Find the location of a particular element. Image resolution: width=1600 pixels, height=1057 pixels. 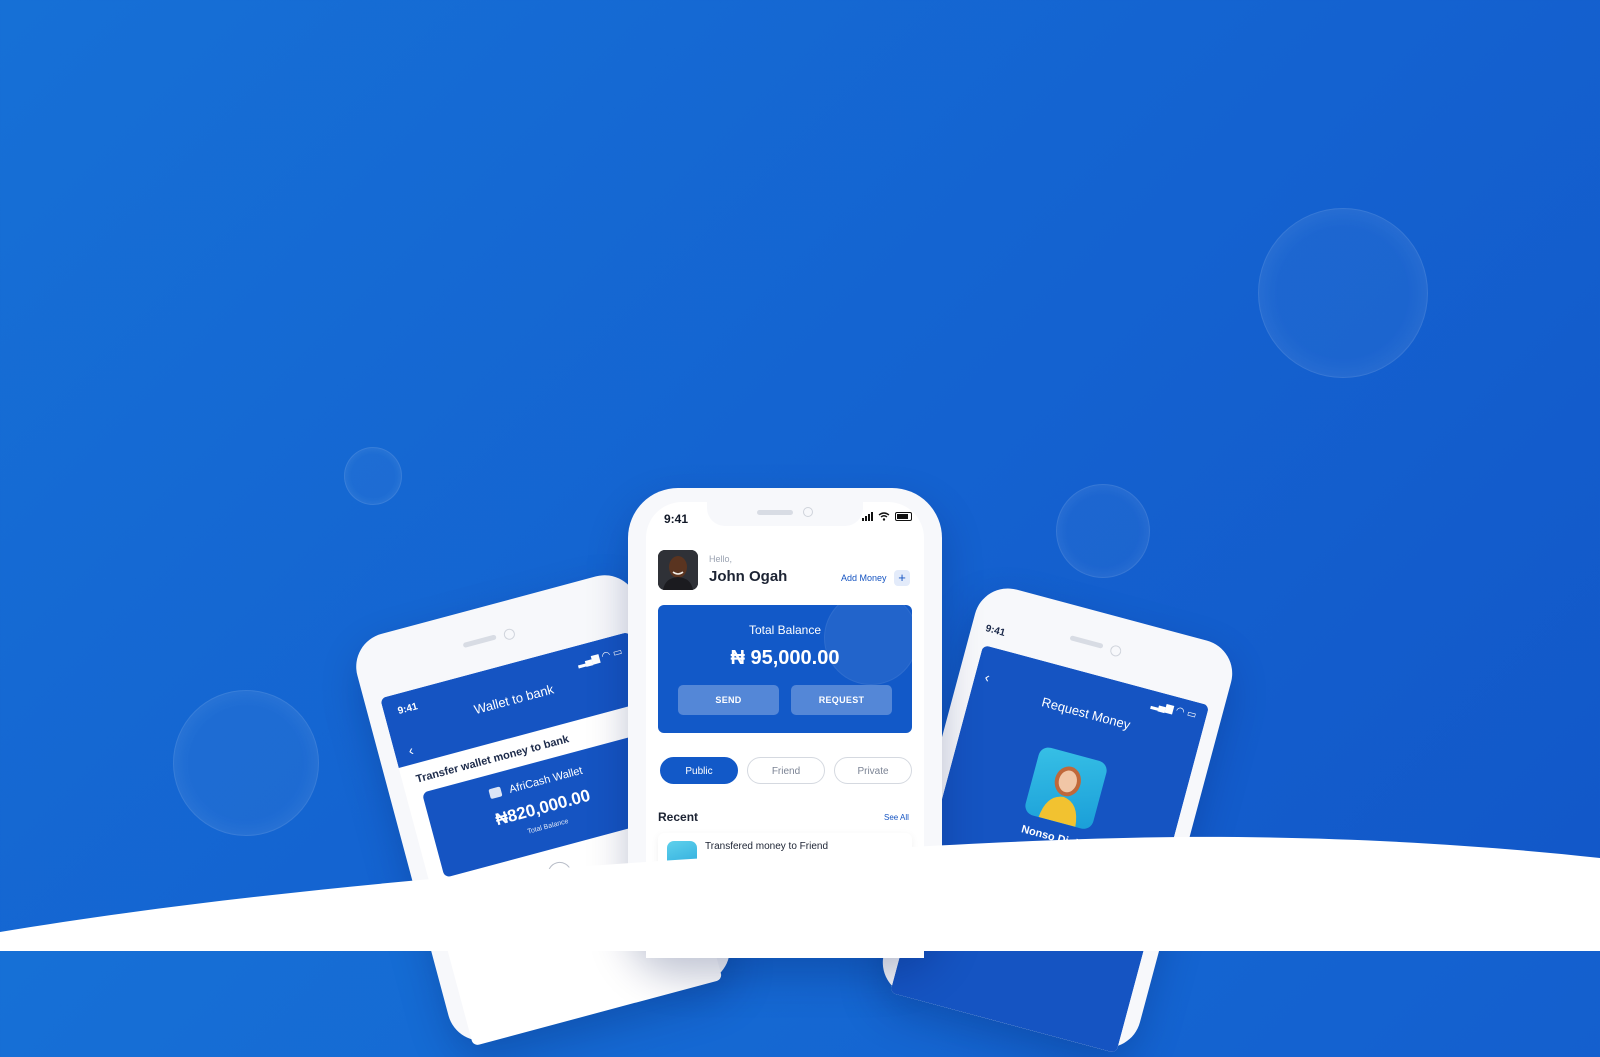

privacy-tabs: Public Friend Private is located at coordinates (786, 771).